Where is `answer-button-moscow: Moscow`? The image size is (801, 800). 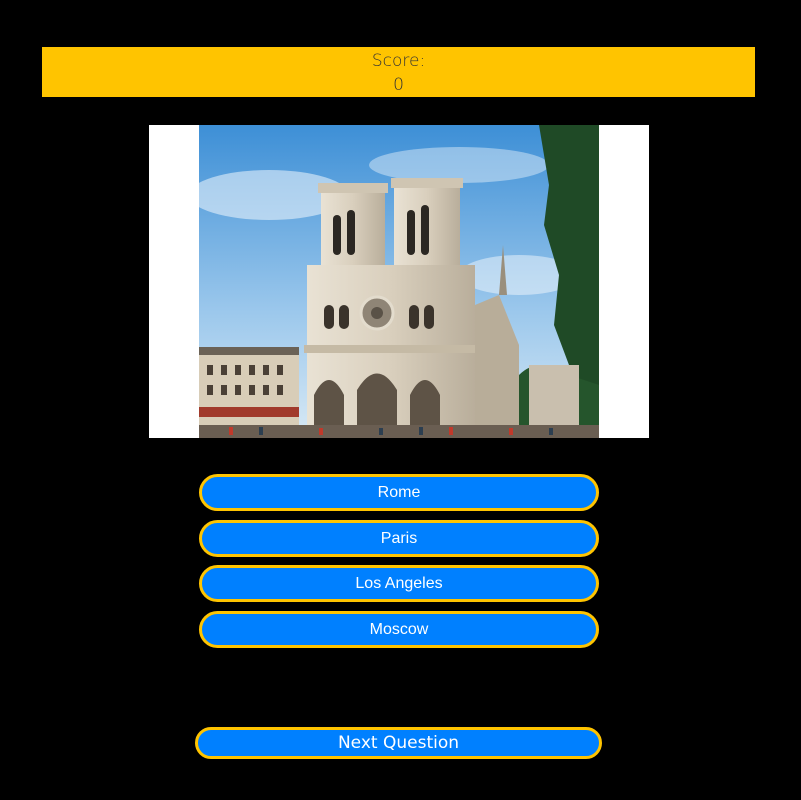
answer-button-moscow: Moscow is located at coordinates (399, 629).